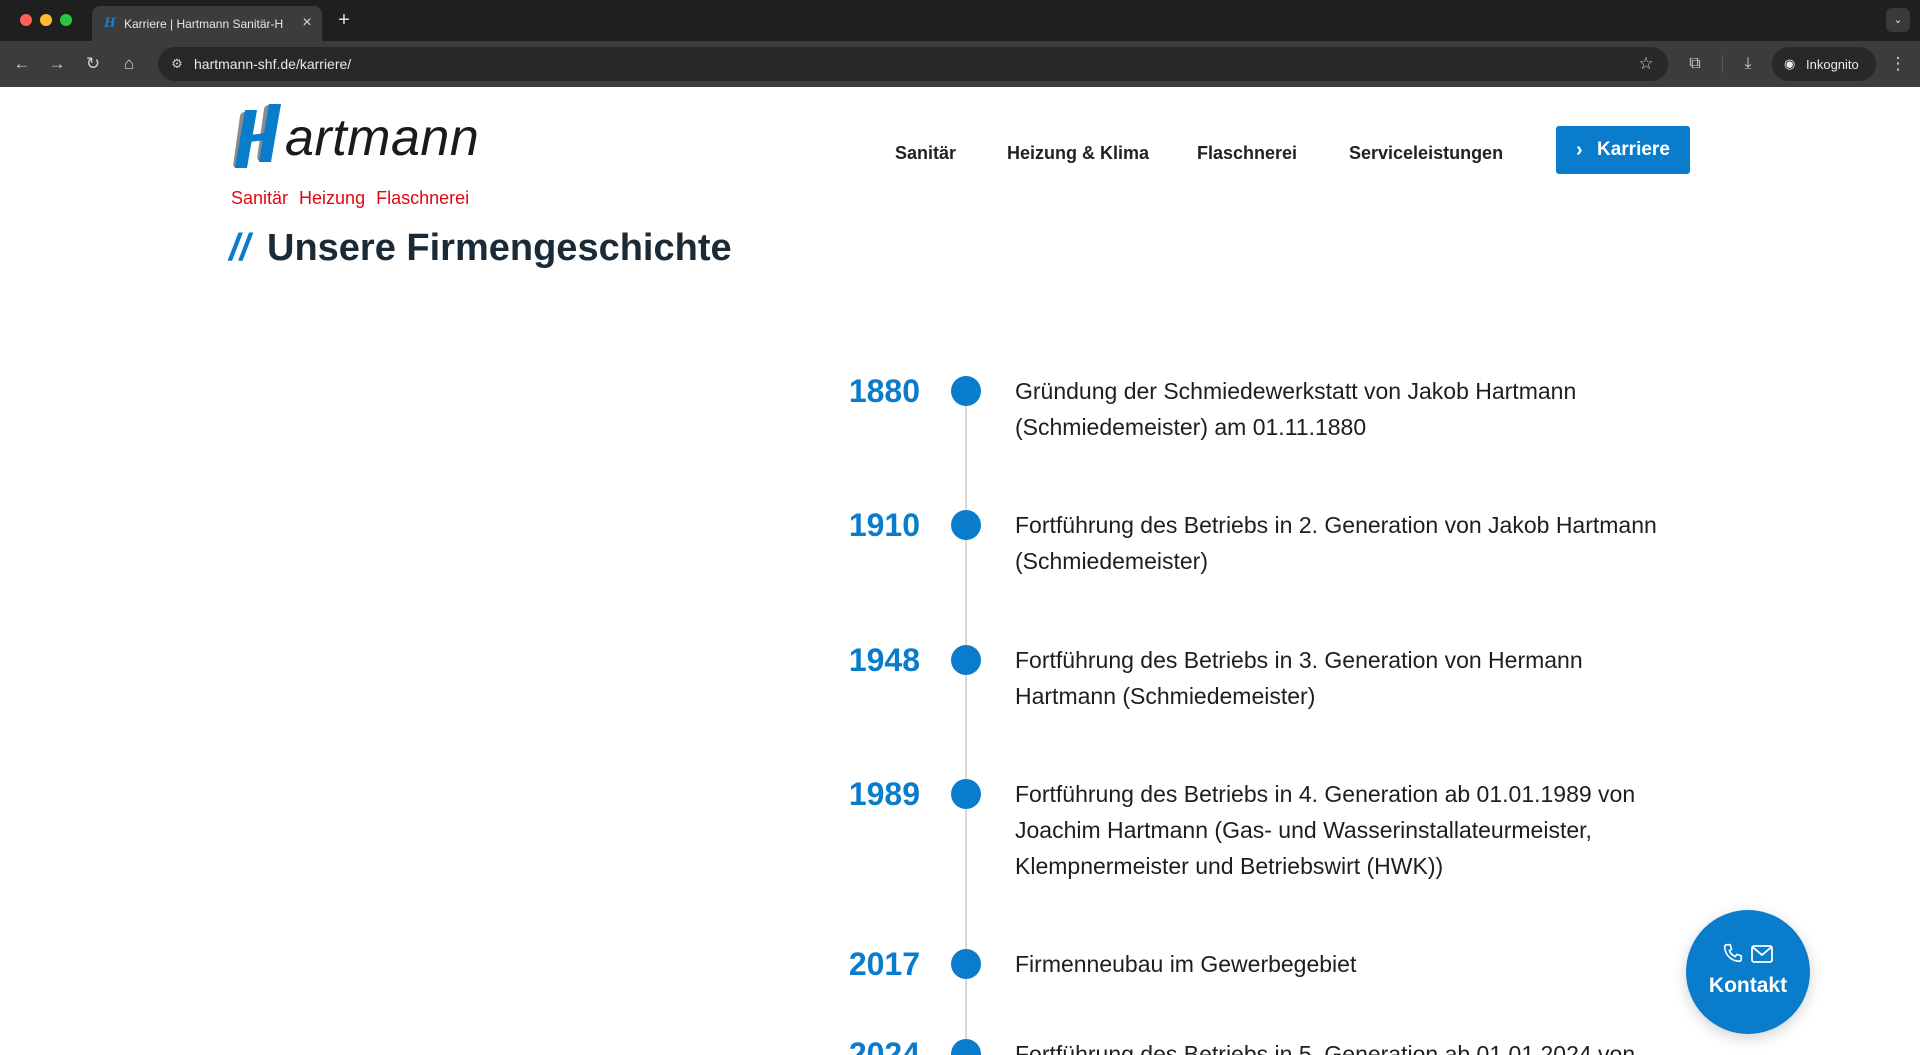 Image resolution: width=1920 pixels, height=1055 pixels. Describe the element at coordinates (1790, 63) in the screenshot. I see `incognito-icon: ◉` at that location.